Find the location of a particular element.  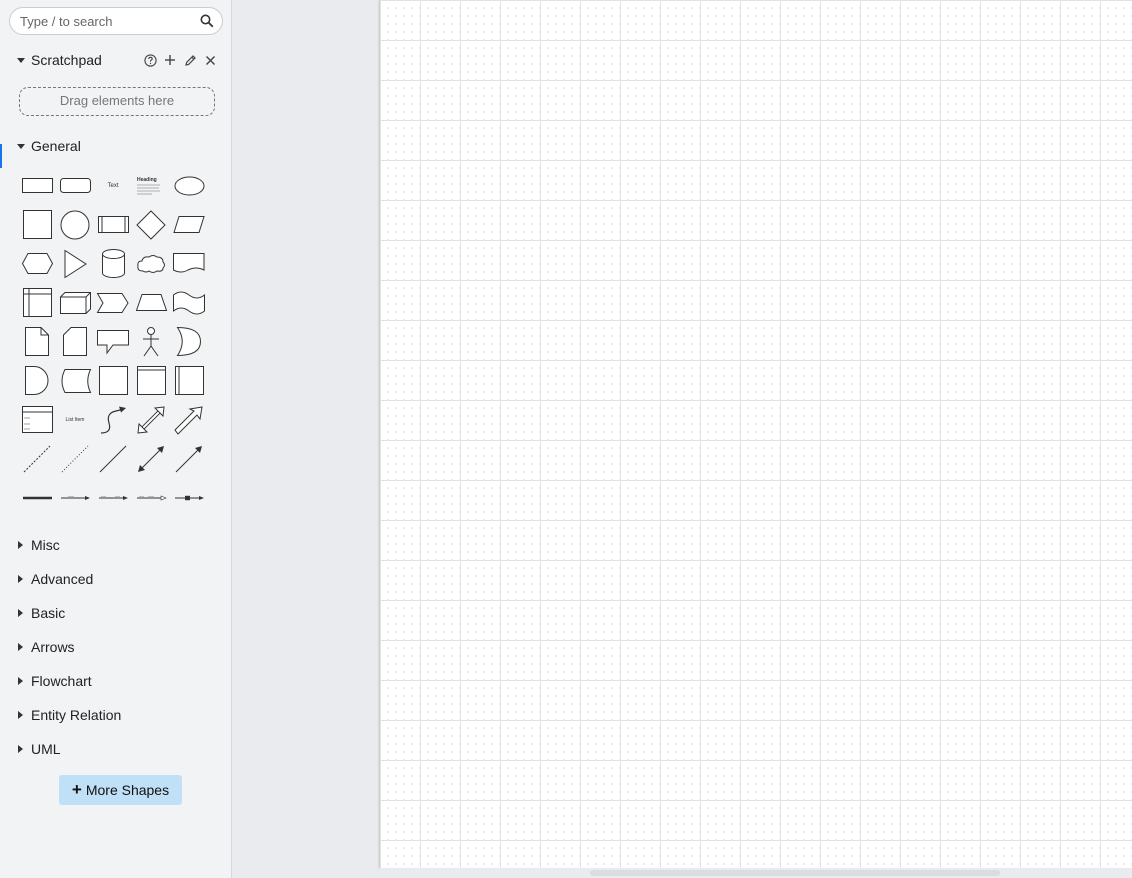

cloud-shape is located at coordinates (151, 263).